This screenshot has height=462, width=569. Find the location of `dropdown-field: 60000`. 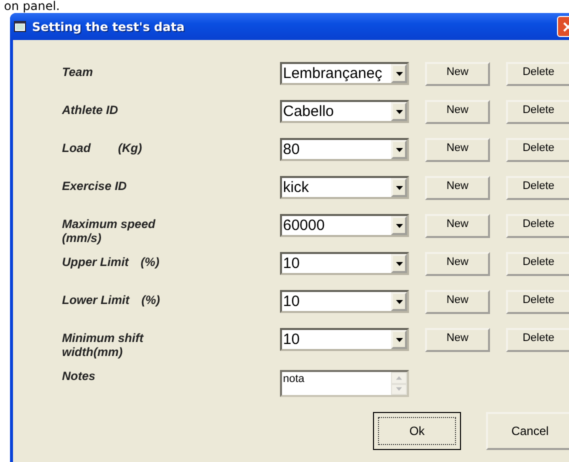

dropdown-field: 60000 is located at coordinates (344, 225).